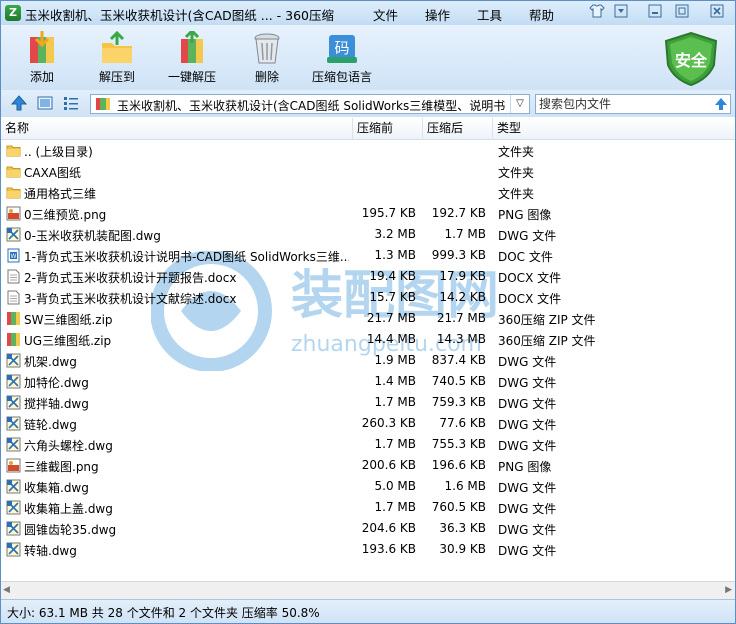  What do you see at coordinates (368, 234) in the screenshot?
I see `file-row: 0-玉米收获机装配图.dwg 3.2 MB 1.7 MB DWG 文件` at bounding box center [368, 234].